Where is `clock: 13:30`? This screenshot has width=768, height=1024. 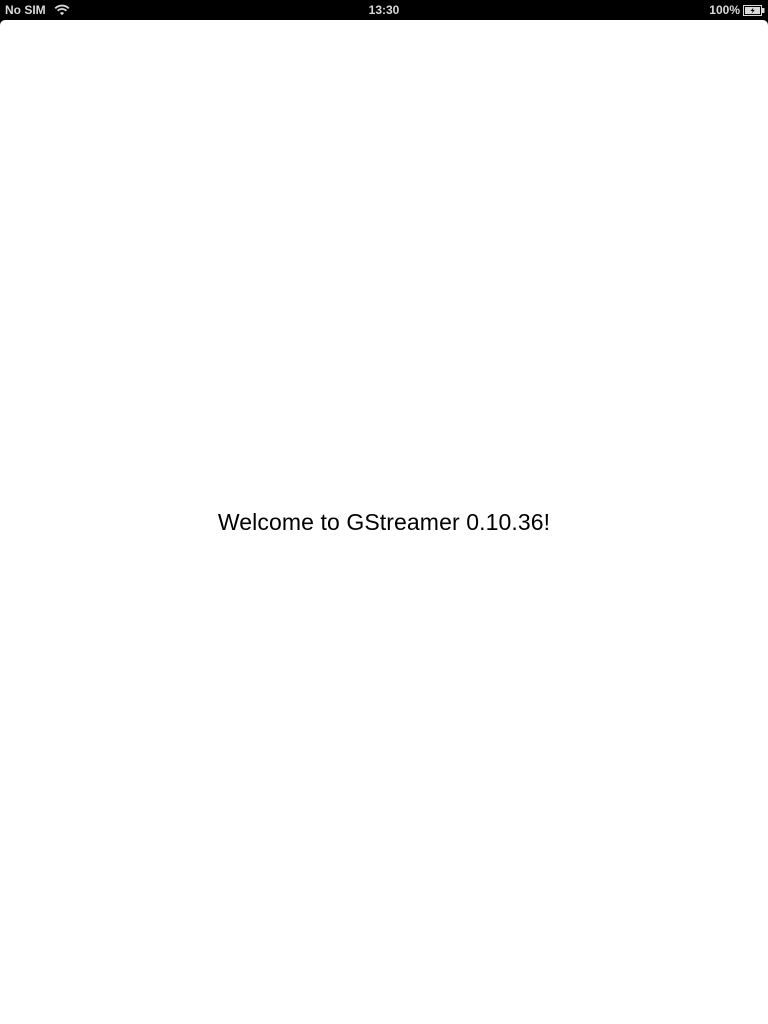
clock: 13:30 is located at coordinates (384, 10).